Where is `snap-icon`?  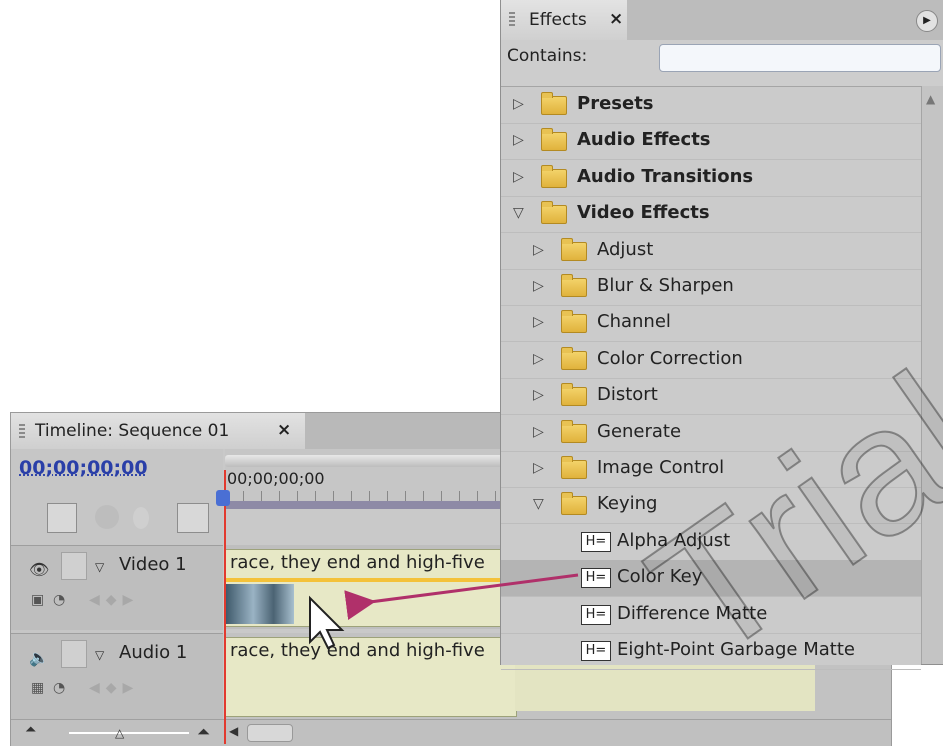 snap-icon is located at coordinates (62, 518).